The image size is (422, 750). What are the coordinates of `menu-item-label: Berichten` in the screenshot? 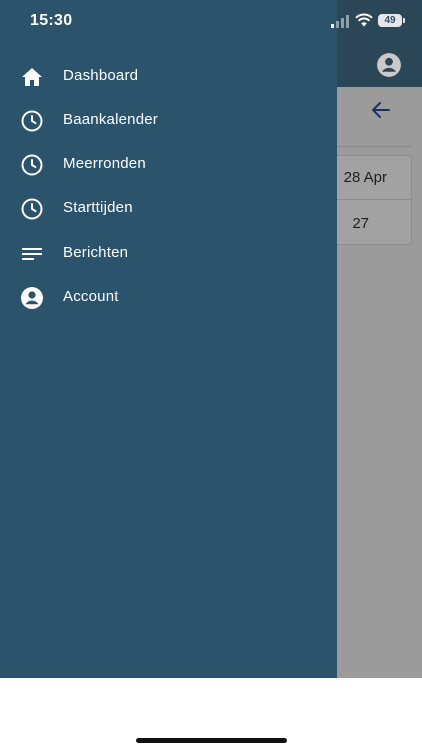 It's located at (96, 252).